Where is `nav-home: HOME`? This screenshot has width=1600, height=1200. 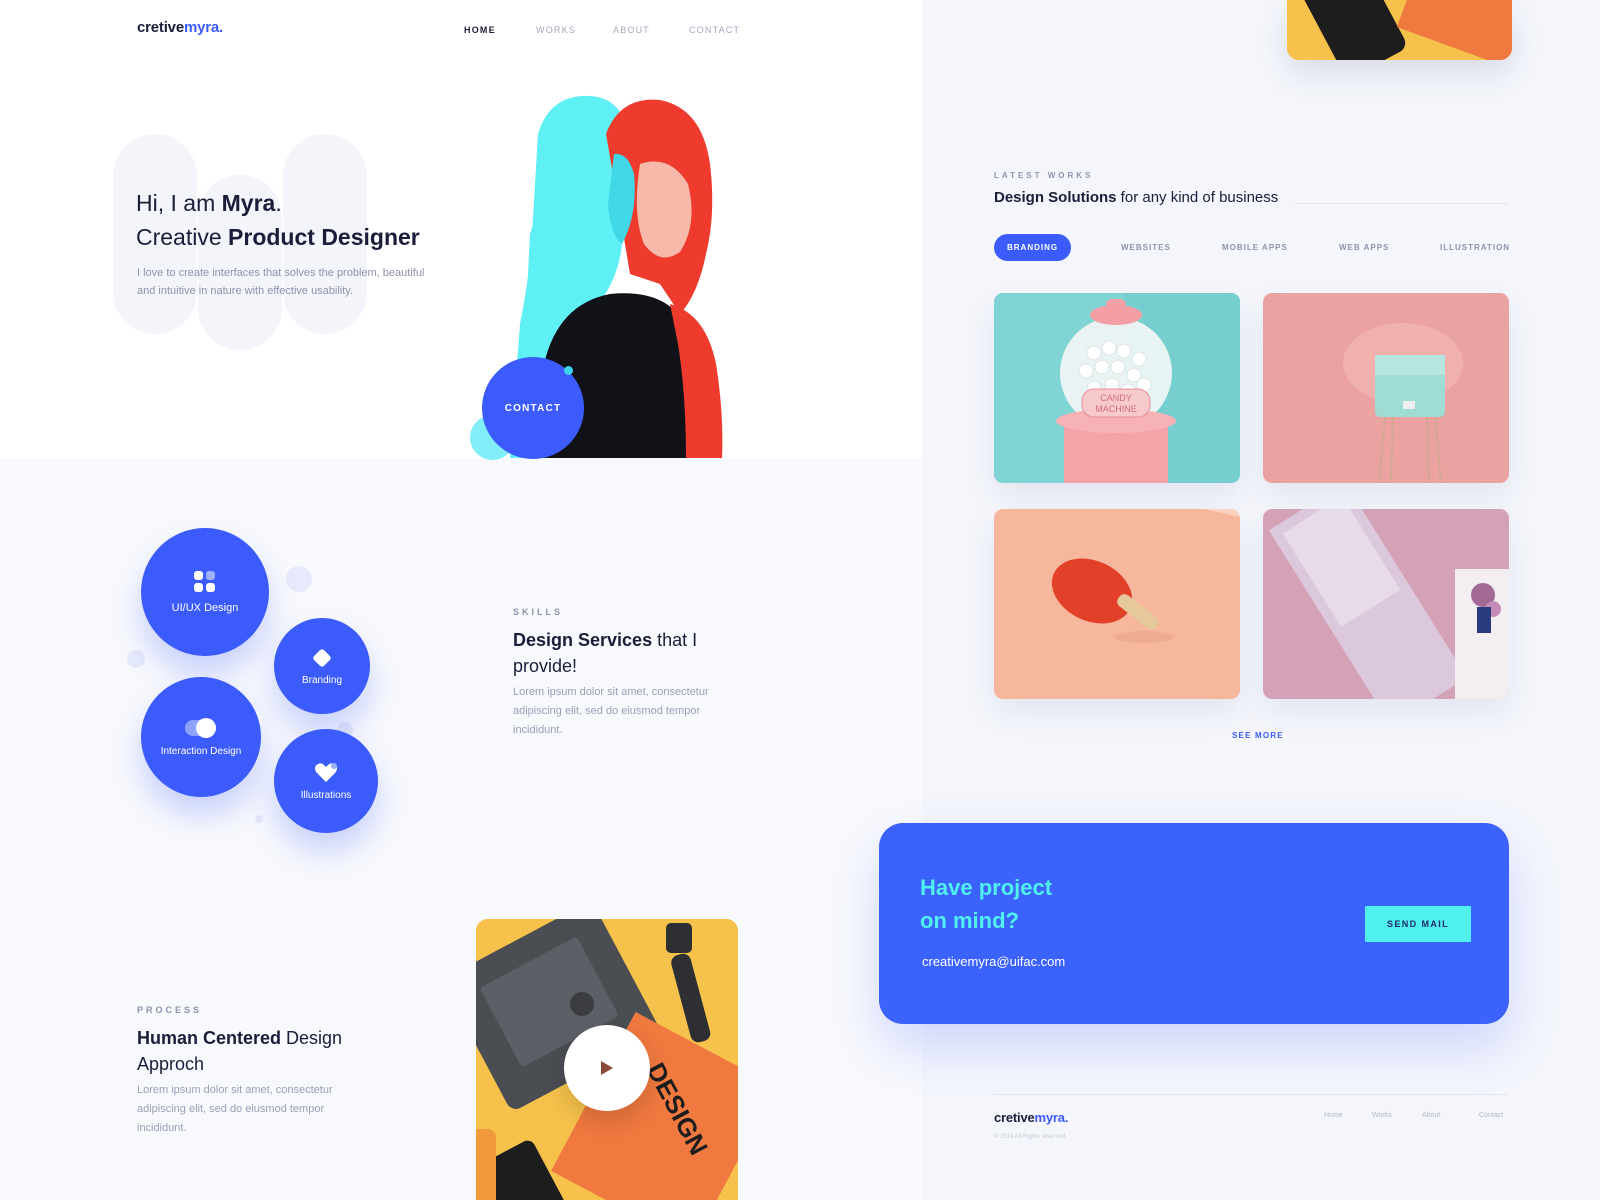
nav-home: HOME is located at coordinates (480, 30).